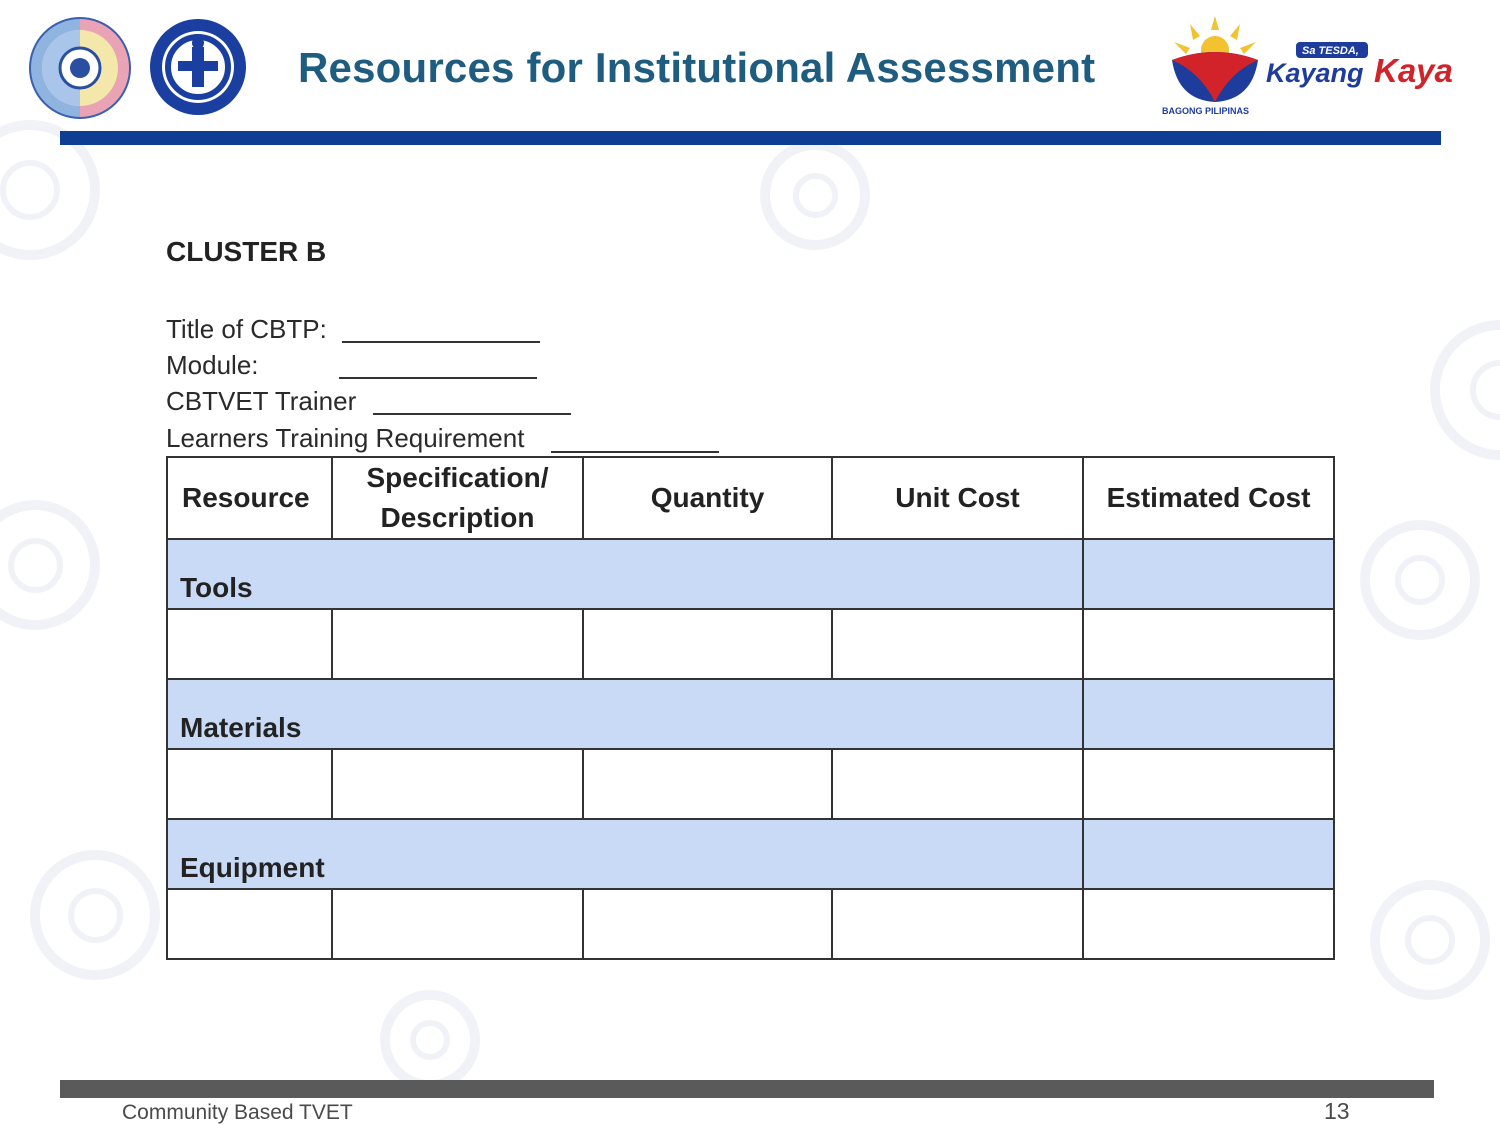 The width and height of the screenshot is (1500, 1125). I want to click on tesda-seal-icon, so click(198, 67).